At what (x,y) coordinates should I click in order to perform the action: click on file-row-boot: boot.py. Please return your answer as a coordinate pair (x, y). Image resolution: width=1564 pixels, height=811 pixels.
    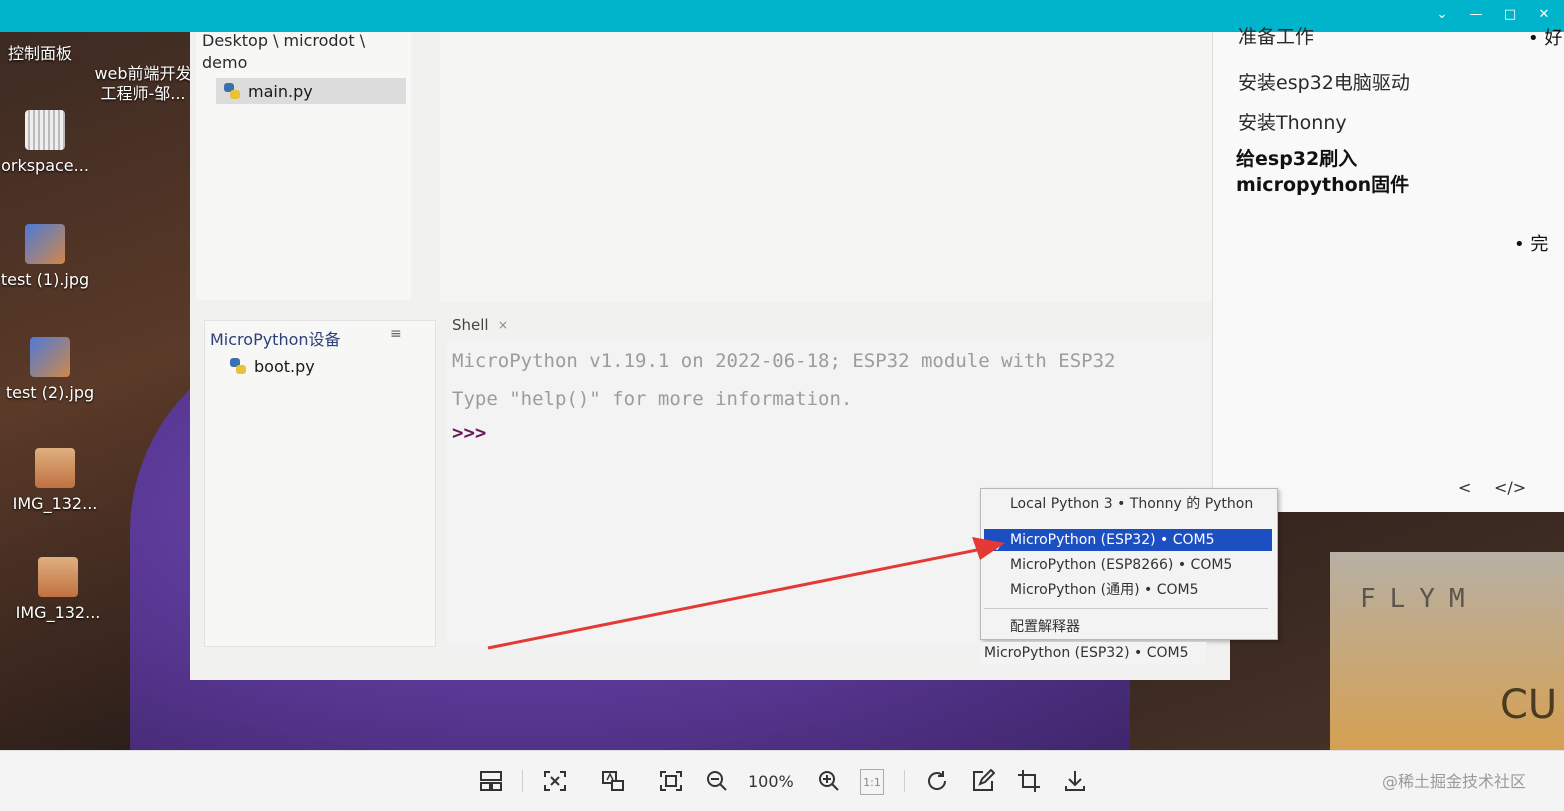
    Looking at the image, I should click on (268, 366).